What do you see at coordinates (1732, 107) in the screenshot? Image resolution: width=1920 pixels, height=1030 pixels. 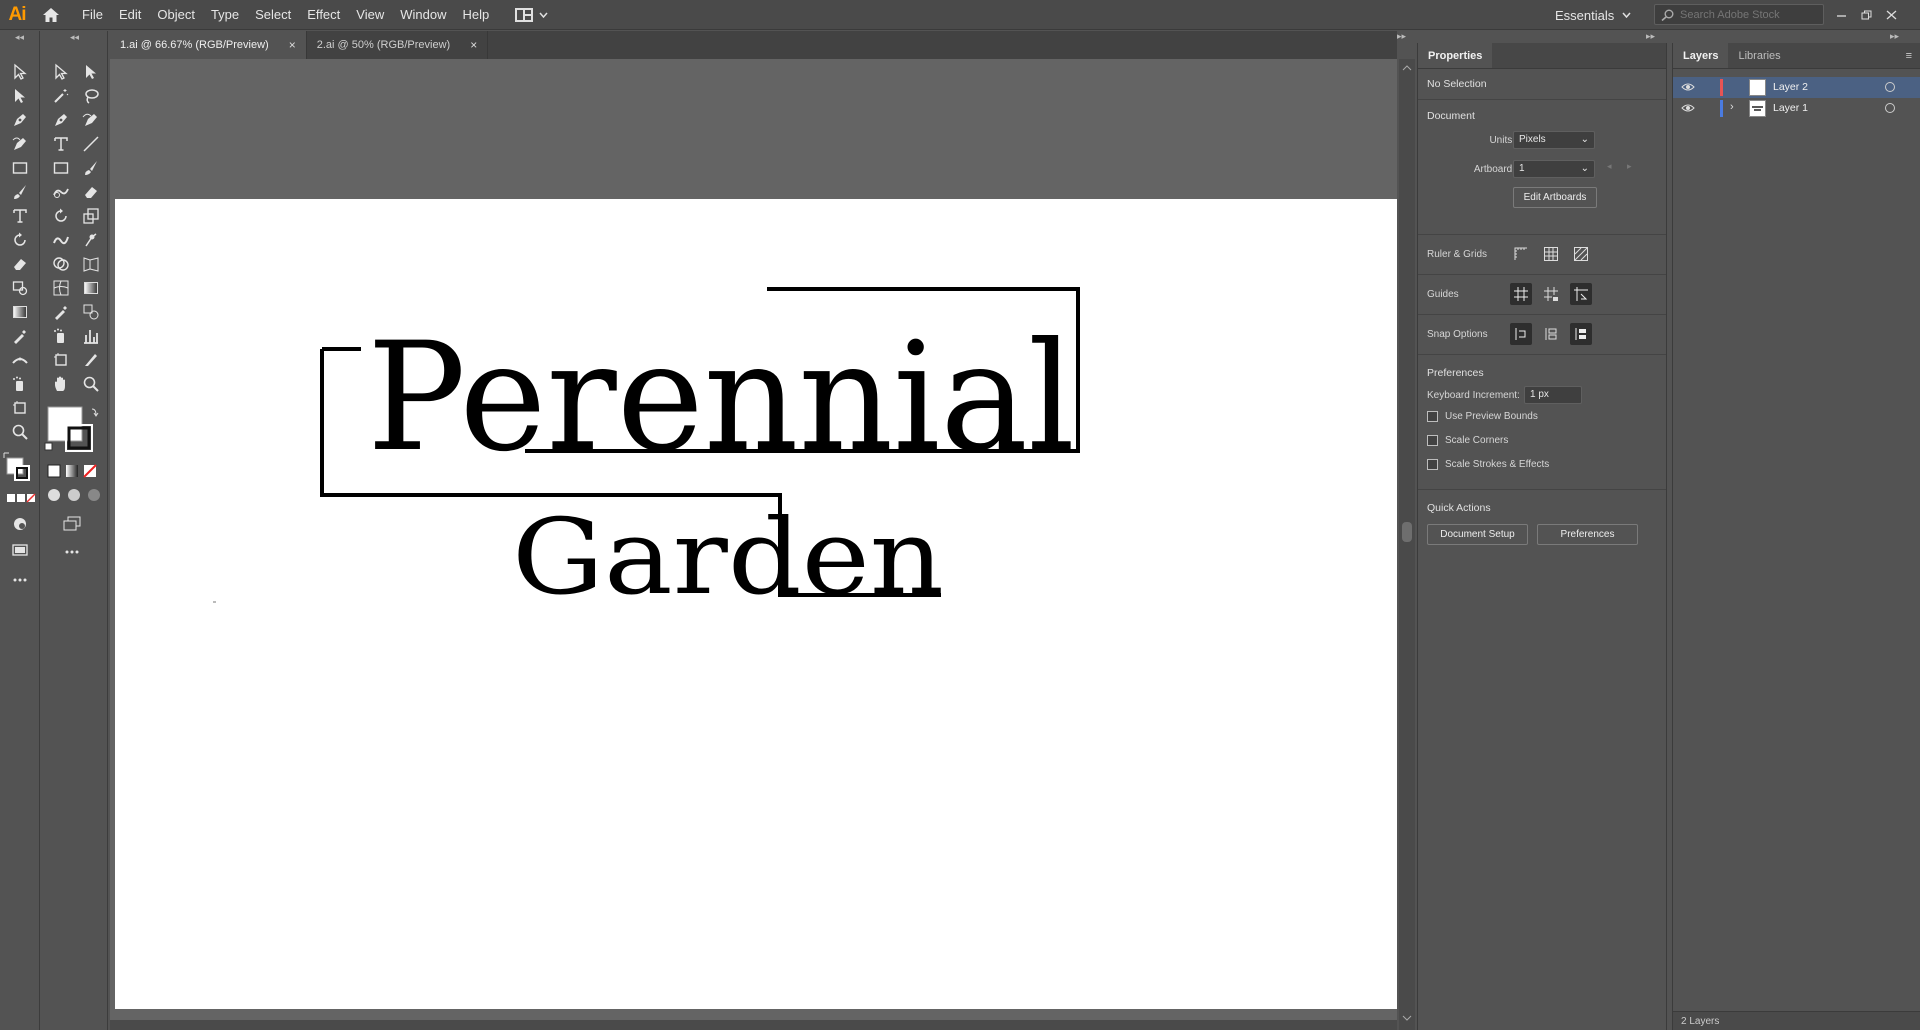 I see `expand-layer-icon: ›` at bounding box center [1732, 107].